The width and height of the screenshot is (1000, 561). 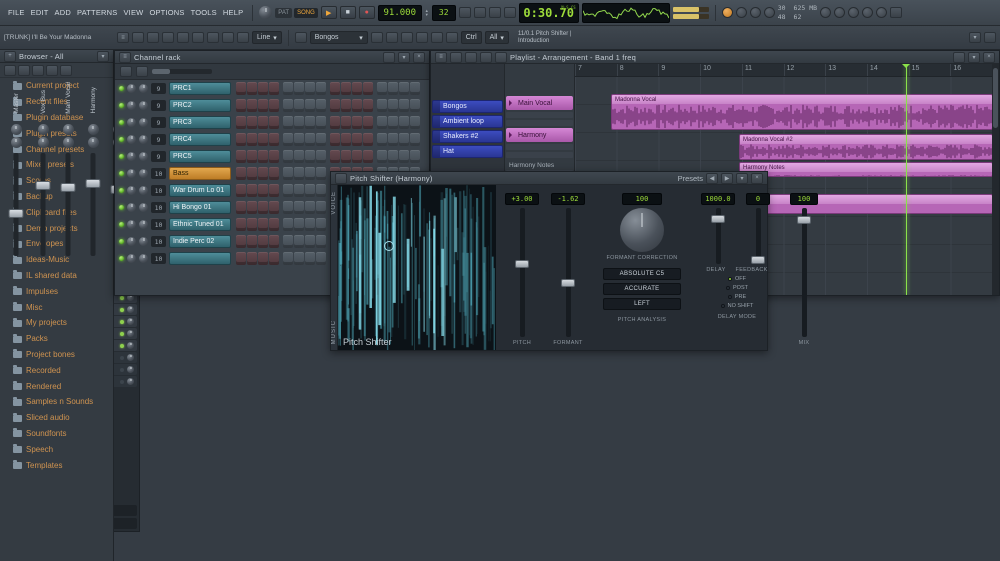 What do you see at coordinates (865, 169) in the screenshot?
I see `playlist-clip: Harmony Notes` at bounding box center [865, 169].